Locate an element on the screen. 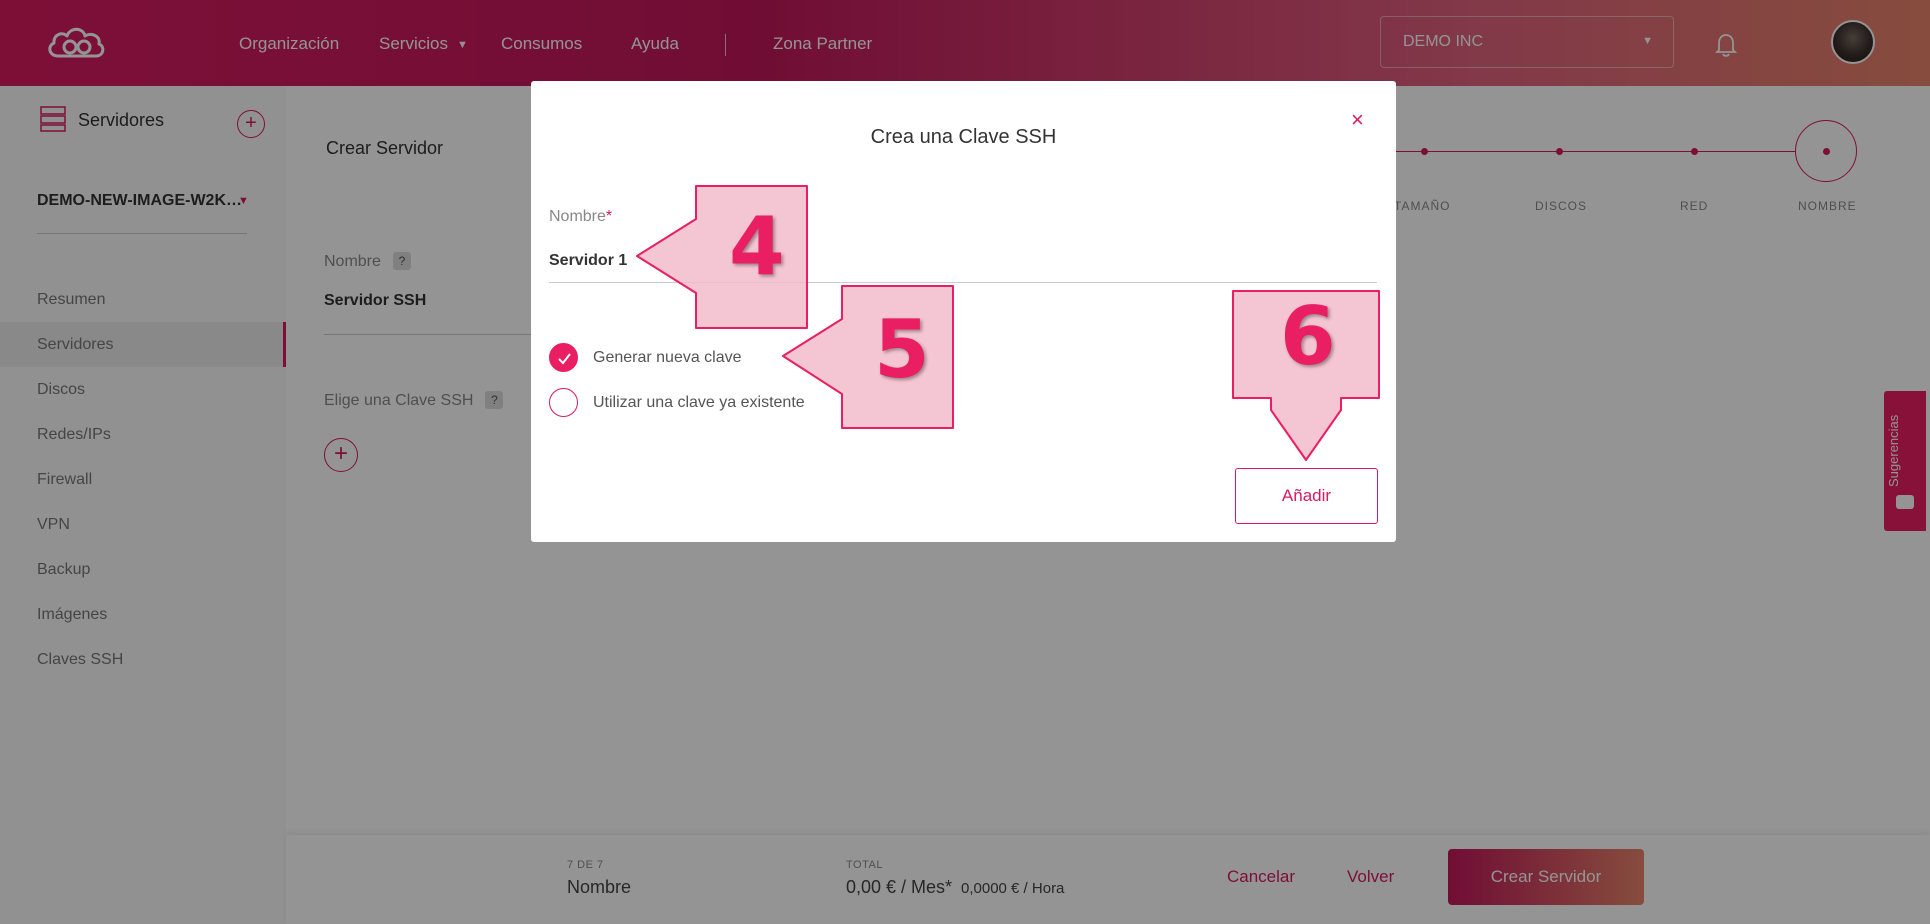 The width and height of the screenshot is (1930, 924). option-label: Generar nueva clave is located at coordinates (667, 357).